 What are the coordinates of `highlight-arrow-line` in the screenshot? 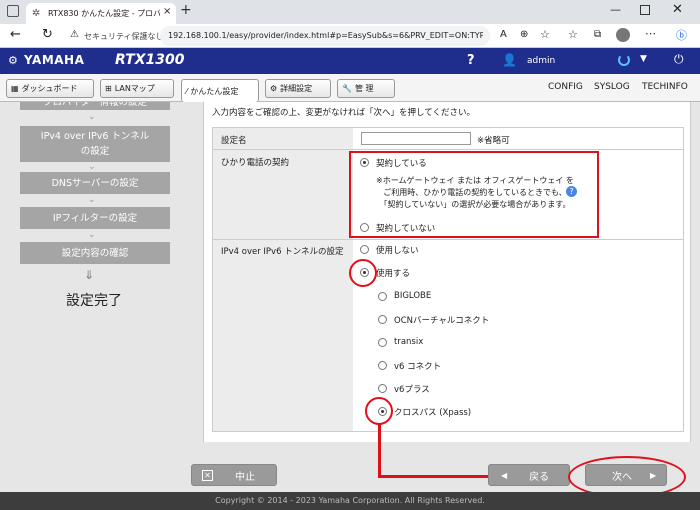 It's located at (379, 451).